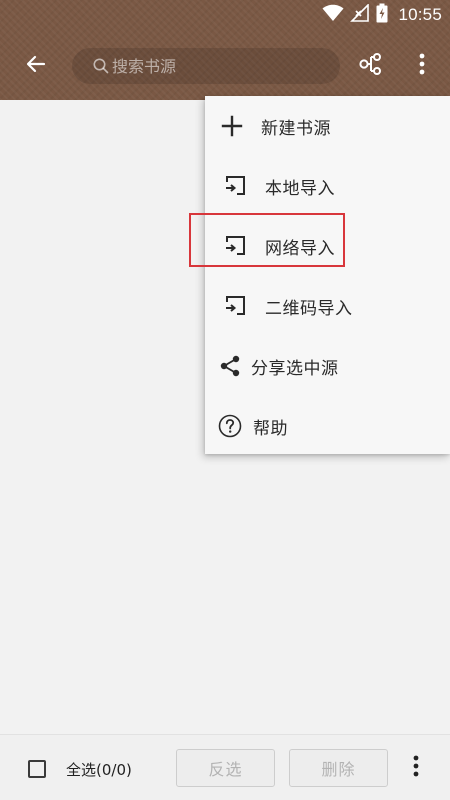 The width and height of the screenshot is (450, 800). I want to click on select-all-checkbox: 全选(0/0), so click(80, 769).